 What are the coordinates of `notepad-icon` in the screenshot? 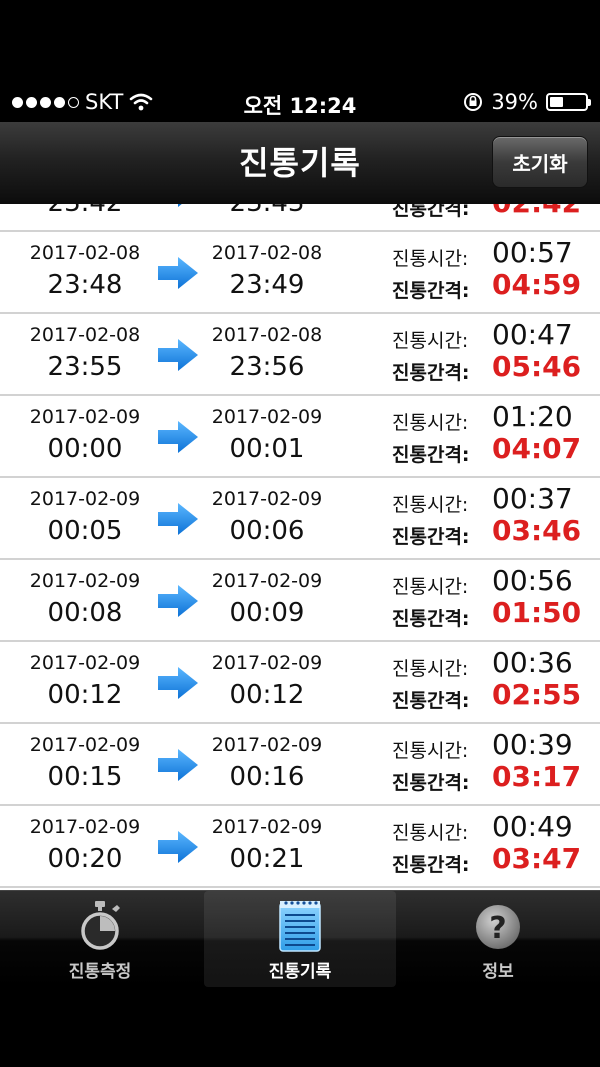 It's located at (300, 926).